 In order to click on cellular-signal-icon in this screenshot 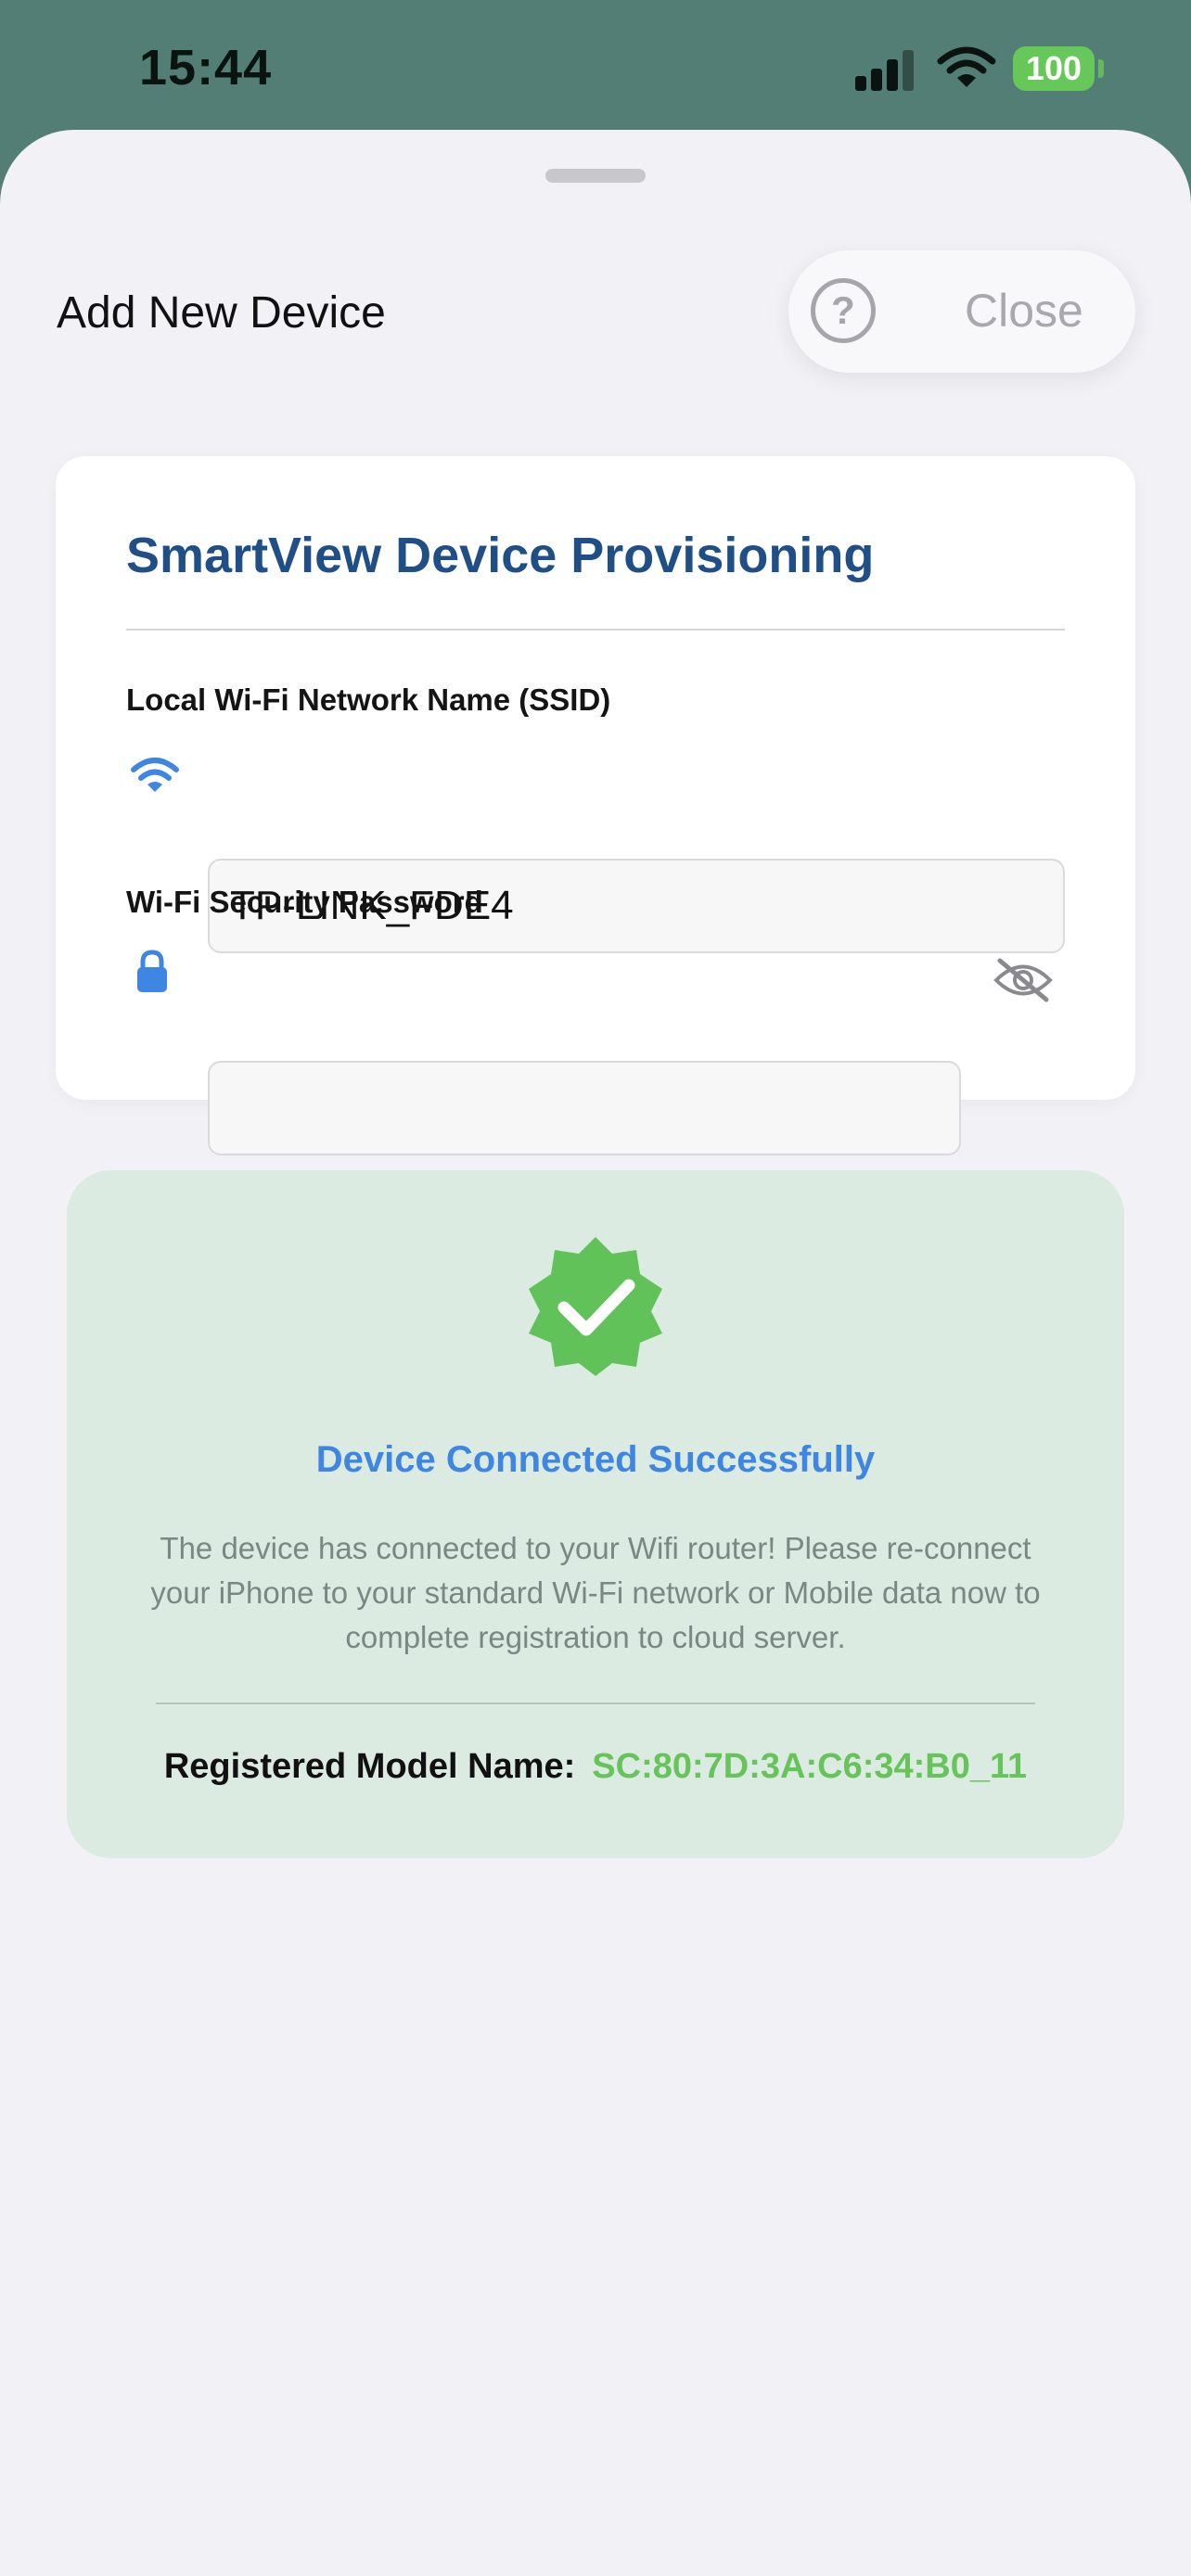, I will do `click(885, 72)`.